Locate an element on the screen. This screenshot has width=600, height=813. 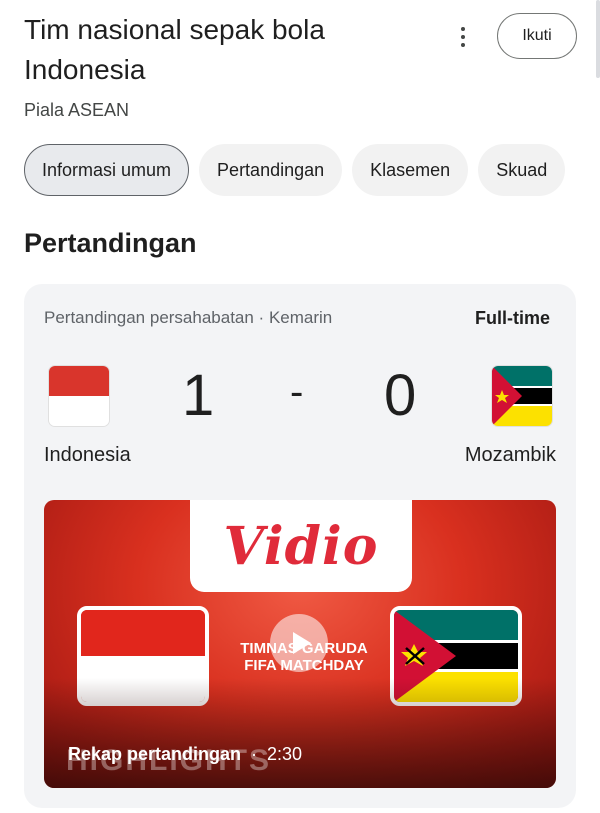
tab-pertandingan: Pertandingan is located at coordinates (271, 170).